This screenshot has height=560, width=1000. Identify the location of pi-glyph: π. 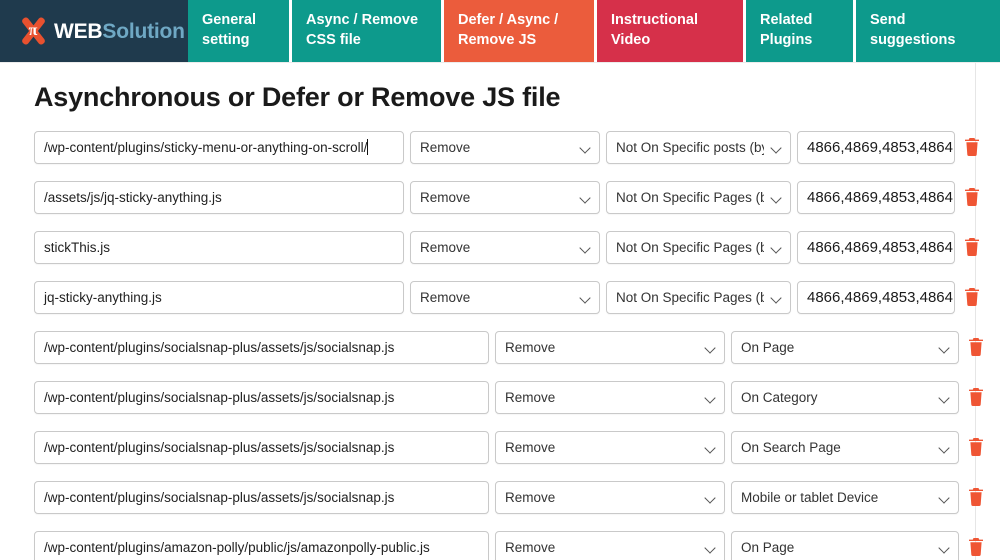
(33, 30).